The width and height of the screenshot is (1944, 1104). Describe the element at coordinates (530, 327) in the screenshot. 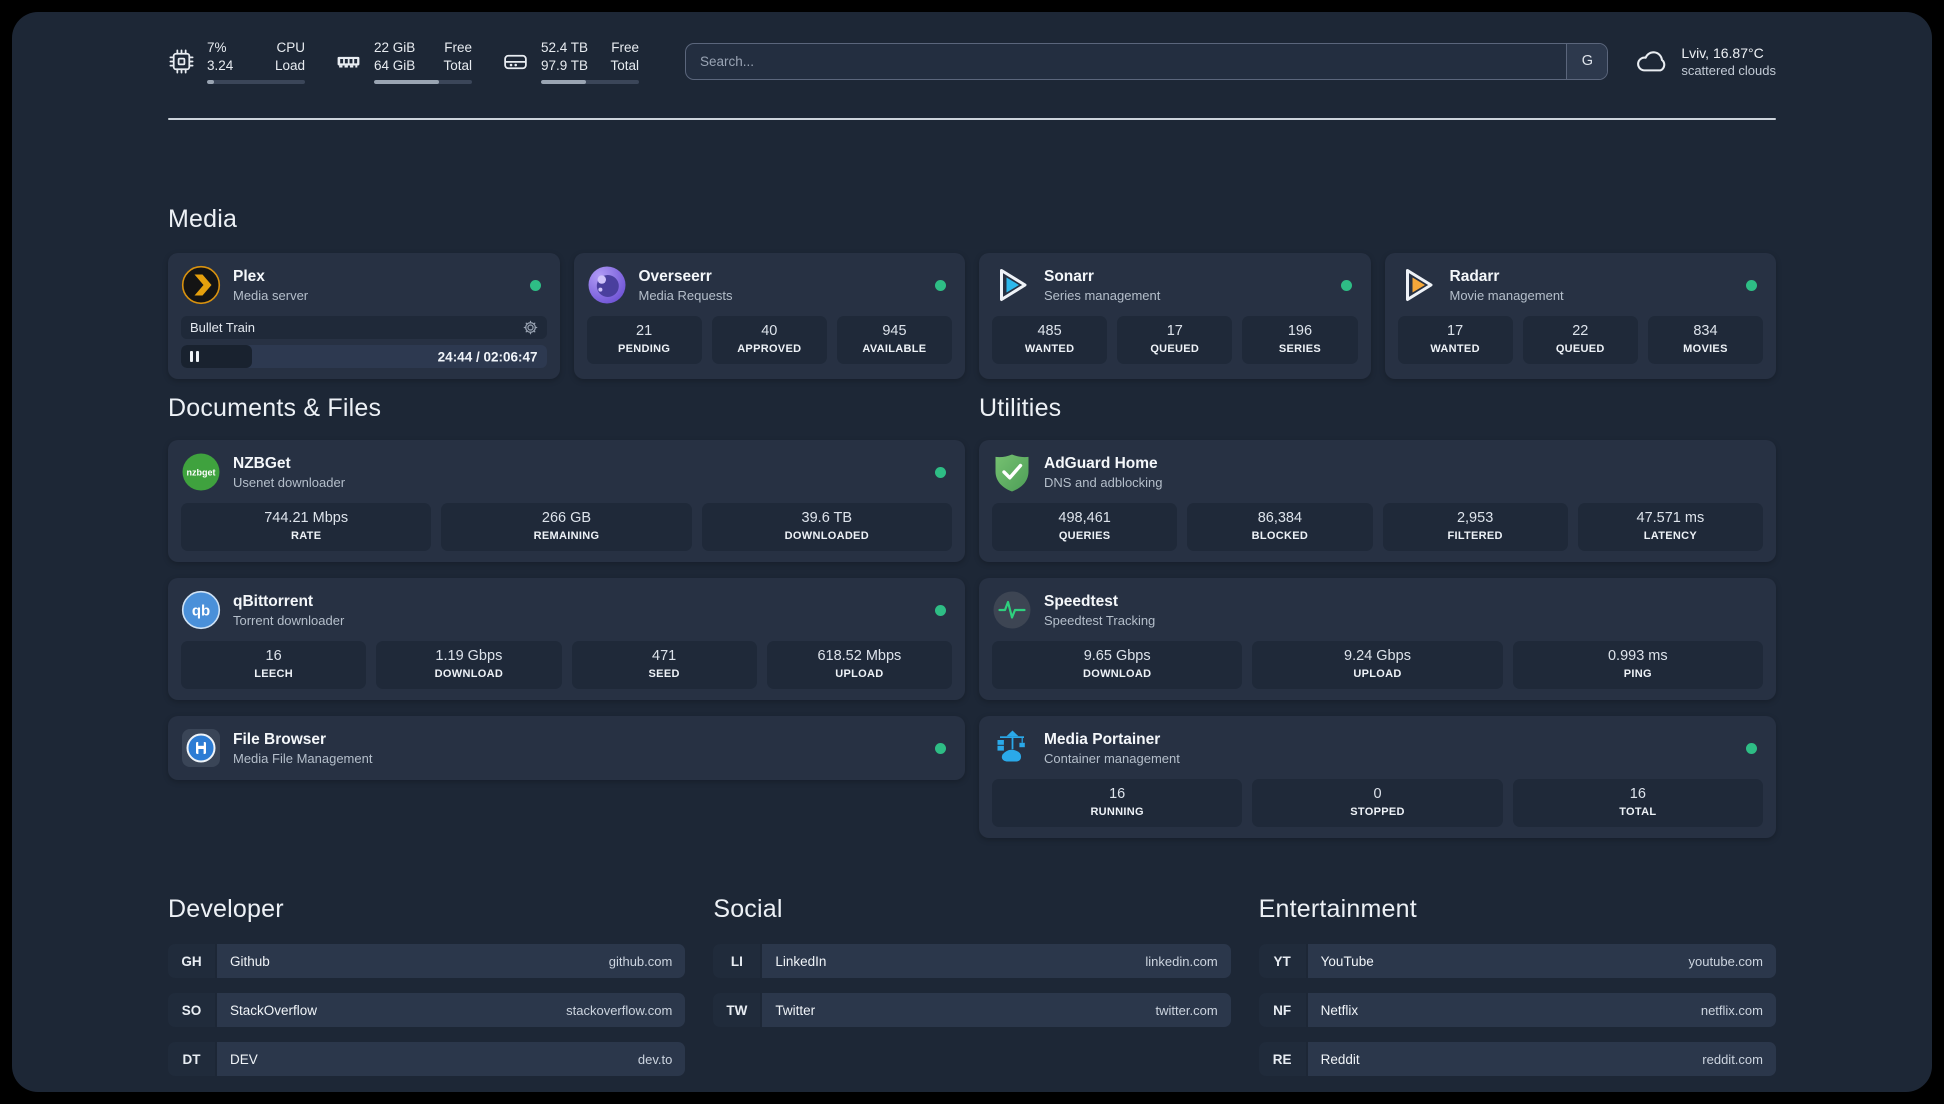

I see `gear-icon` at that location.